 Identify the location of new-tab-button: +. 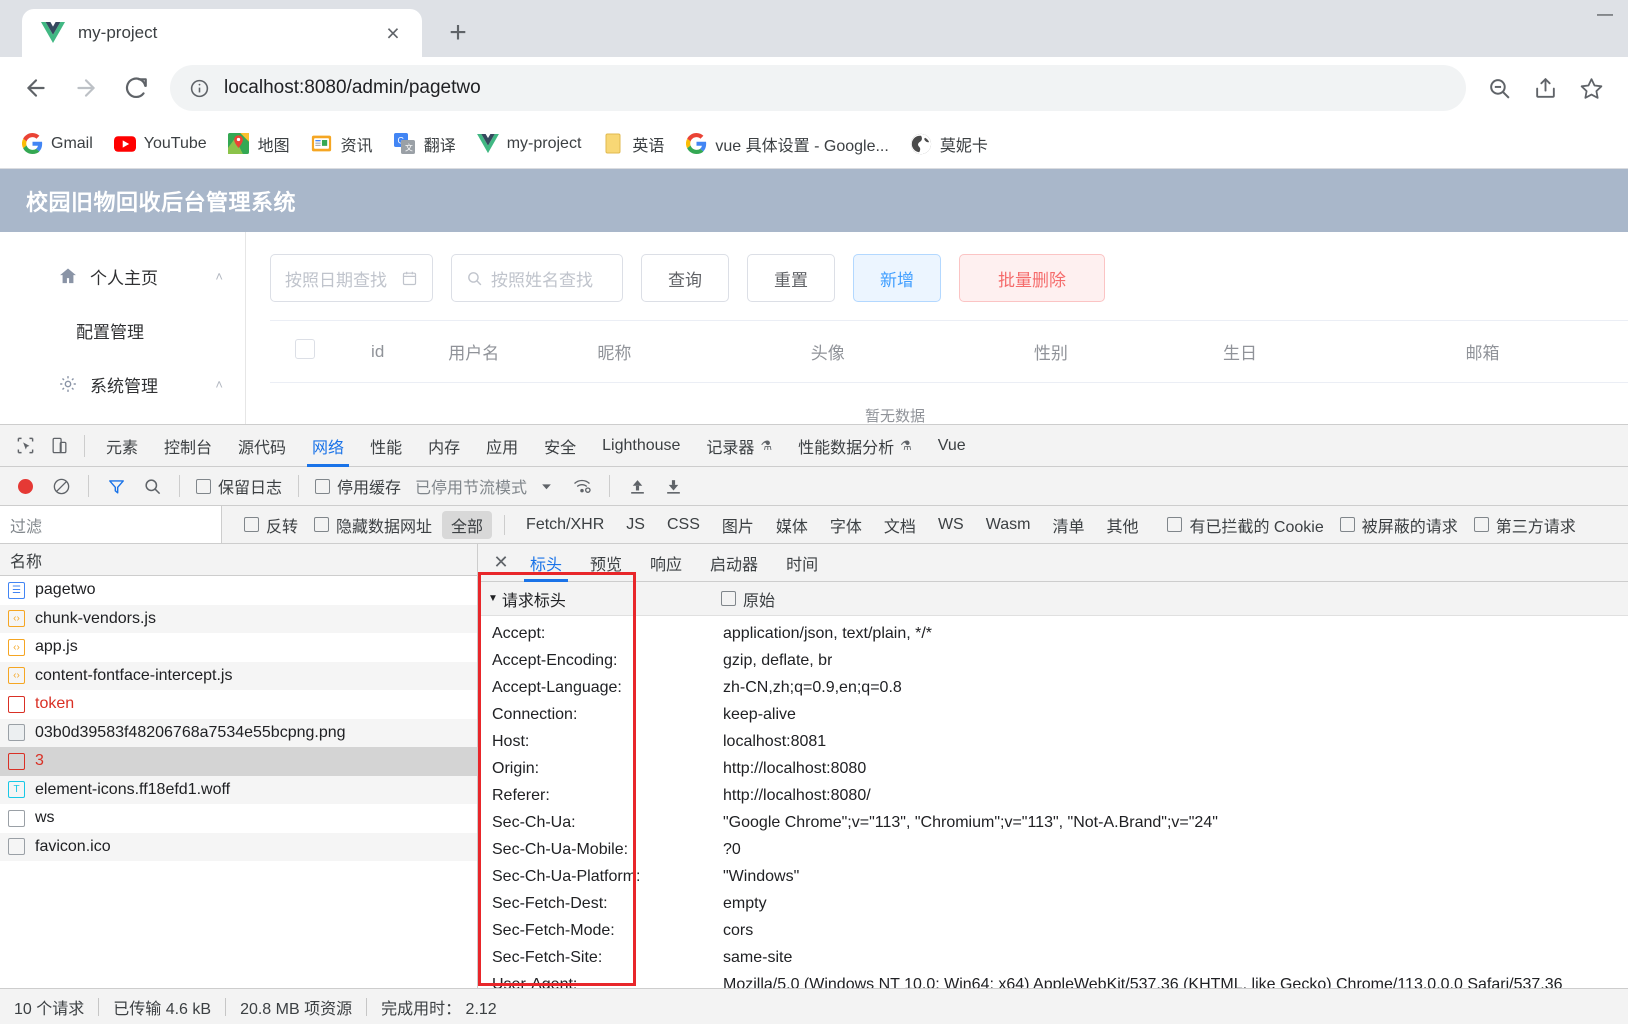
(458, 33).